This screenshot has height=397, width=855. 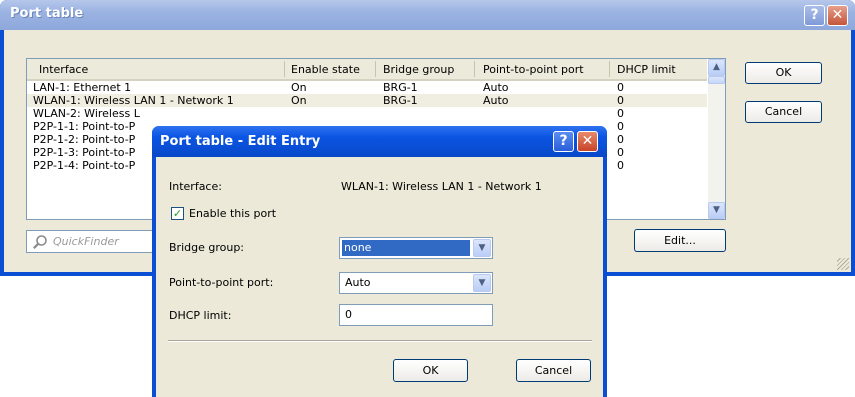 I want to click on quickfinder-placeholder: QuickFinder, so click(x=86, y=241).